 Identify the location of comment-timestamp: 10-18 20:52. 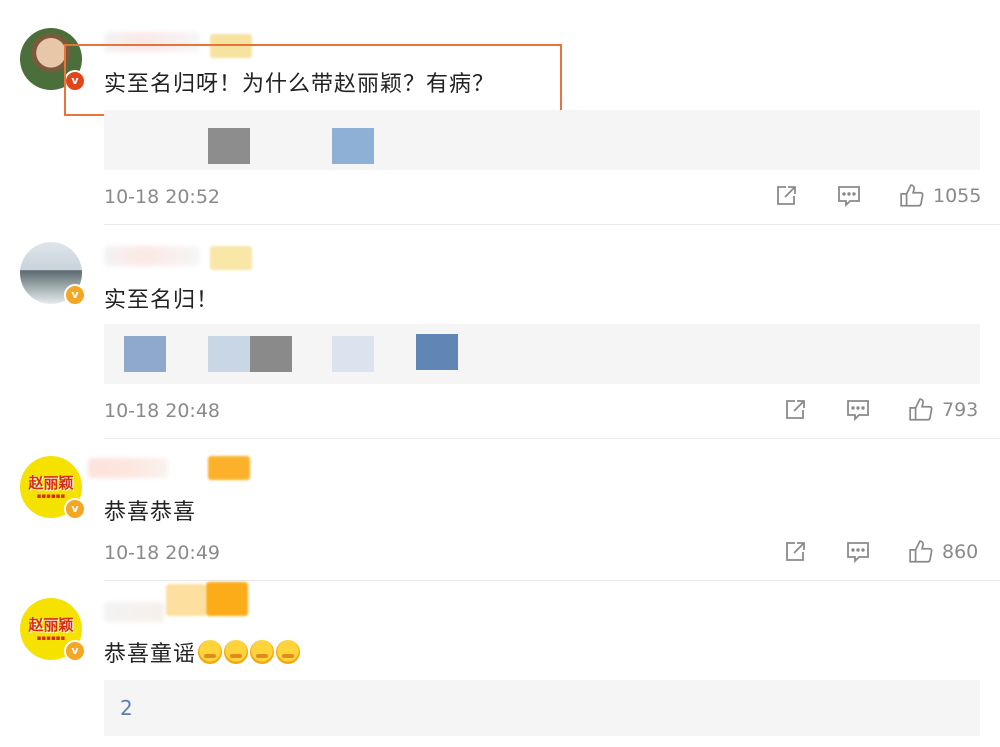
(162, 197).